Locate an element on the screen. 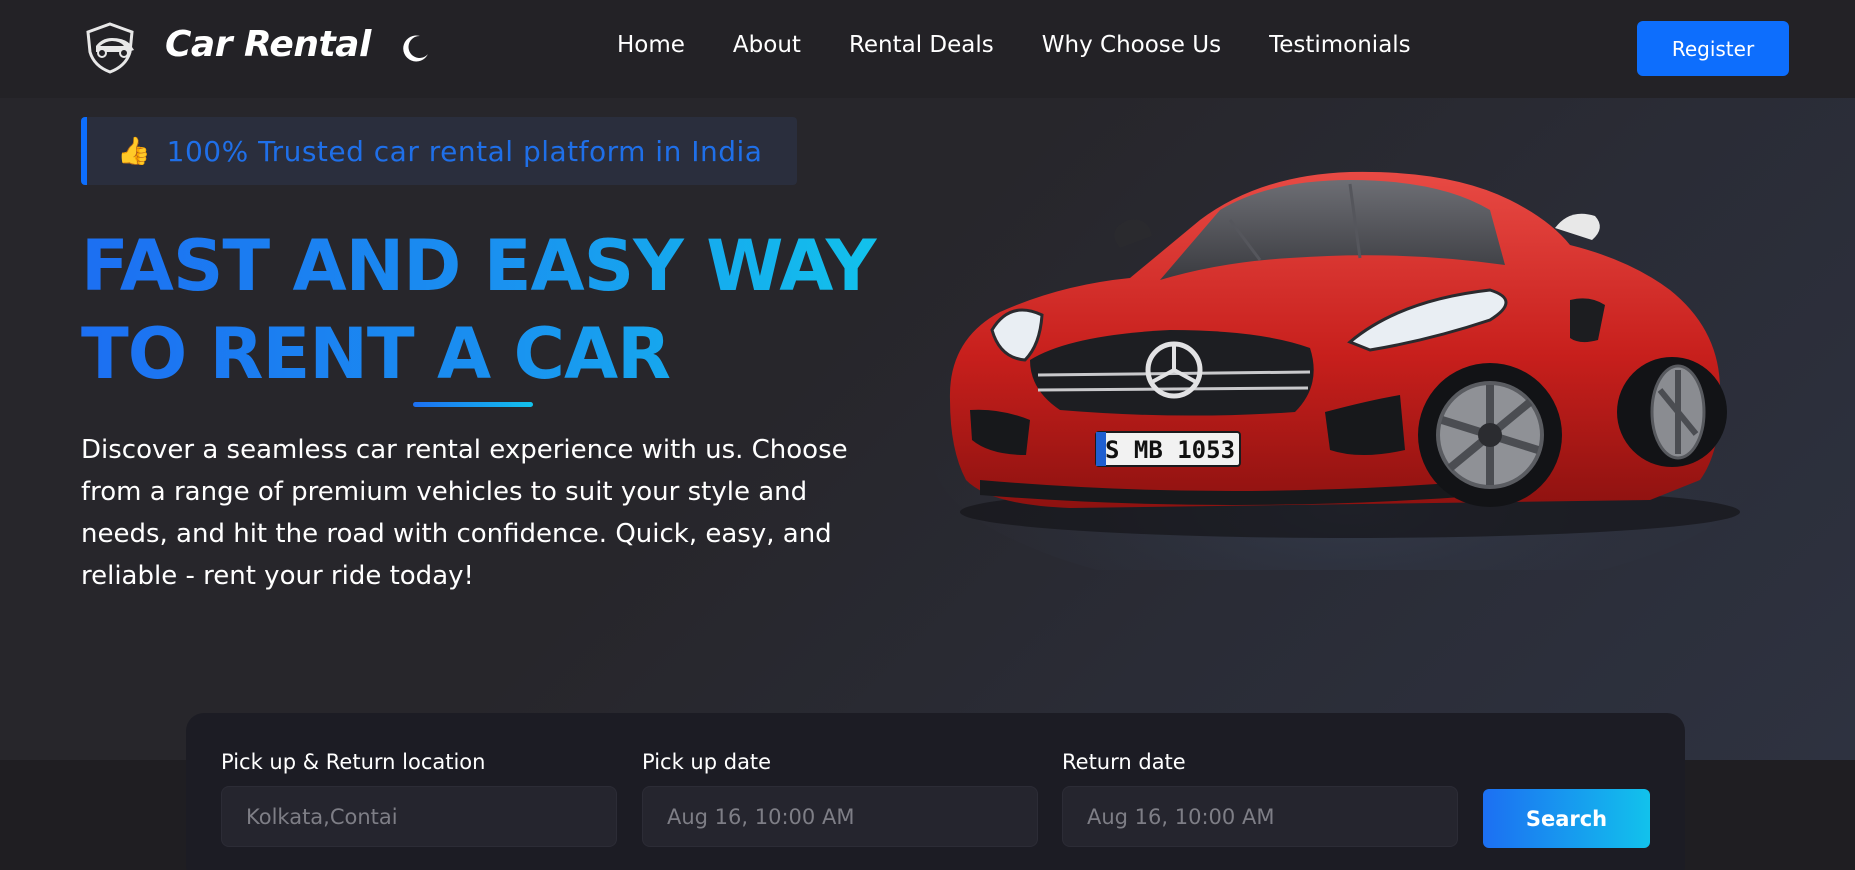 Image resolution: width=1855 pixels, height=870 pixels. register-button: Register is located at coordinates (1713, 48).